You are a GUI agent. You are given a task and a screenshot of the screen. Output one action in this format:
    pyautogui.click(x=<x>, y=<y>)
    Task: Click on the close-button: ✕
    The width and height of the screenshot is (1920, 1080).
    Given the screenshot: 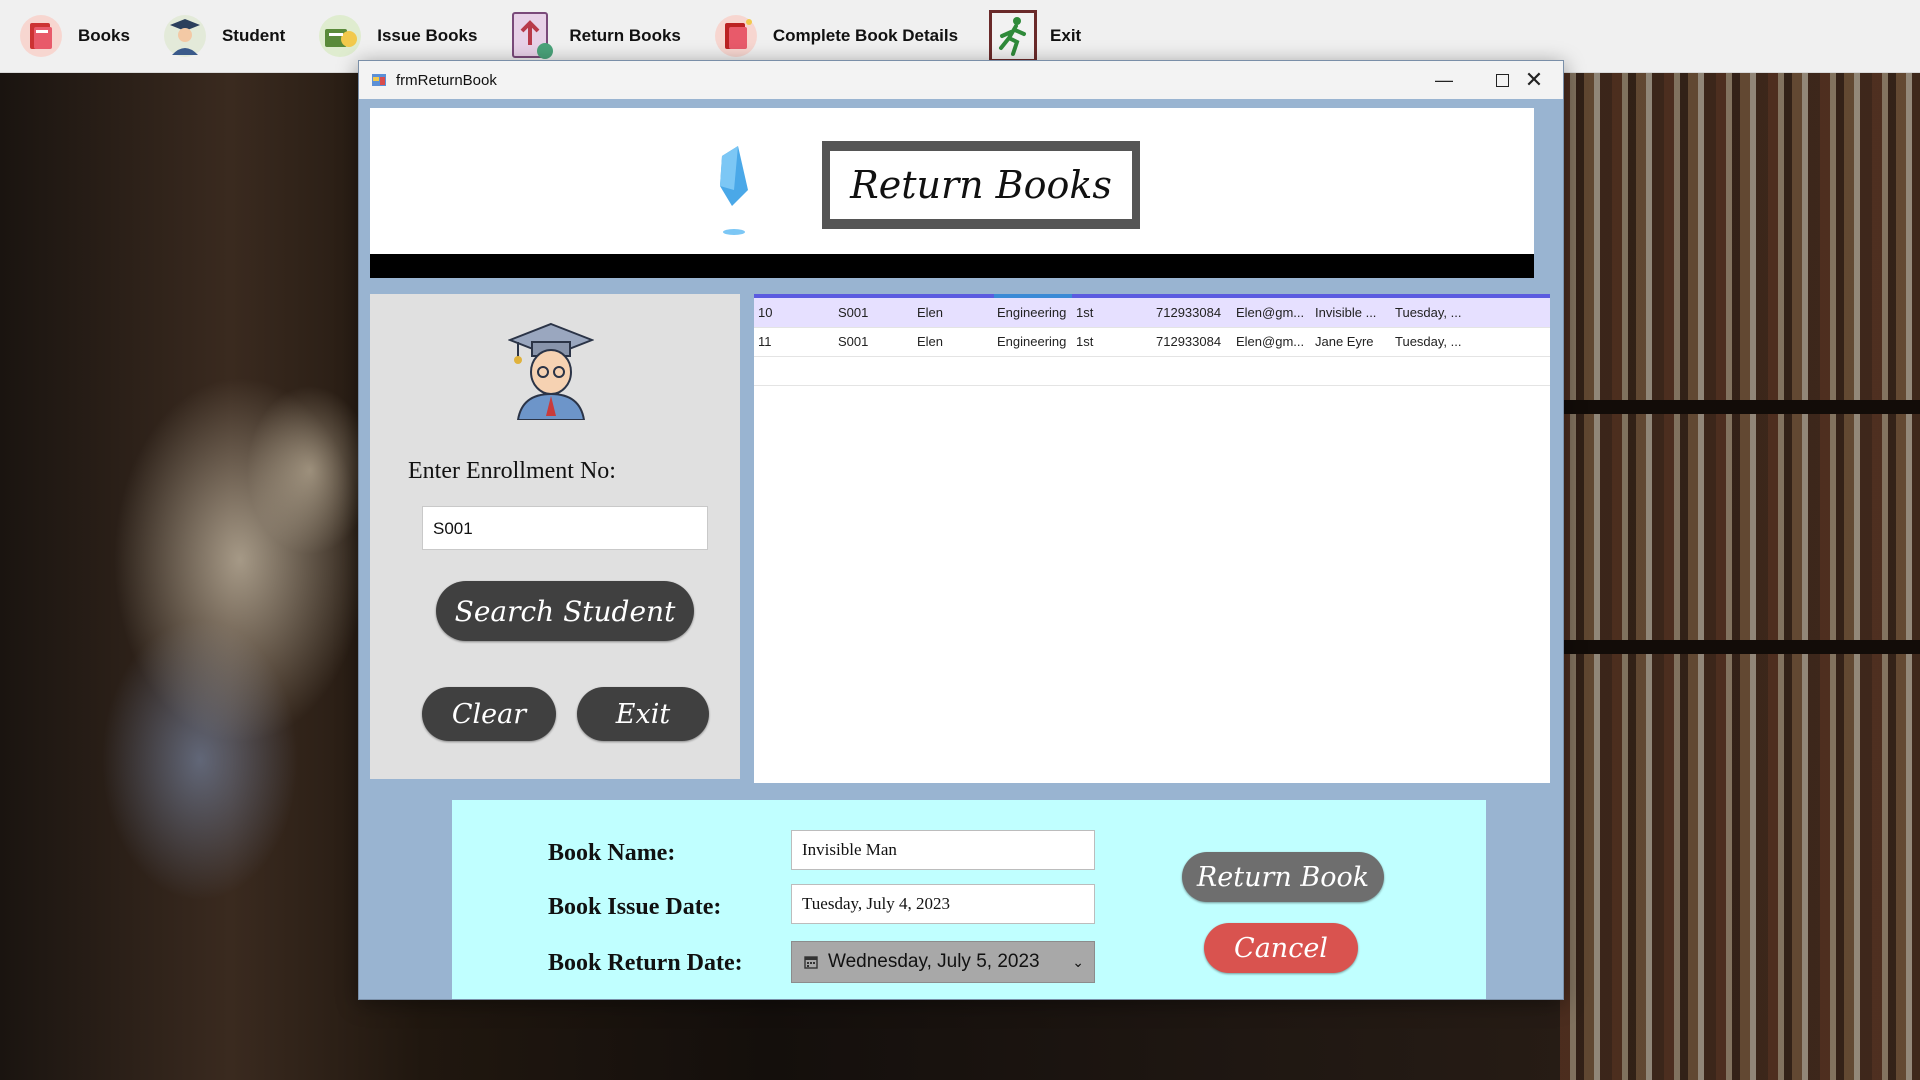 What is the action you would take?
    pyautogui.click(x=1534, y=80)
    